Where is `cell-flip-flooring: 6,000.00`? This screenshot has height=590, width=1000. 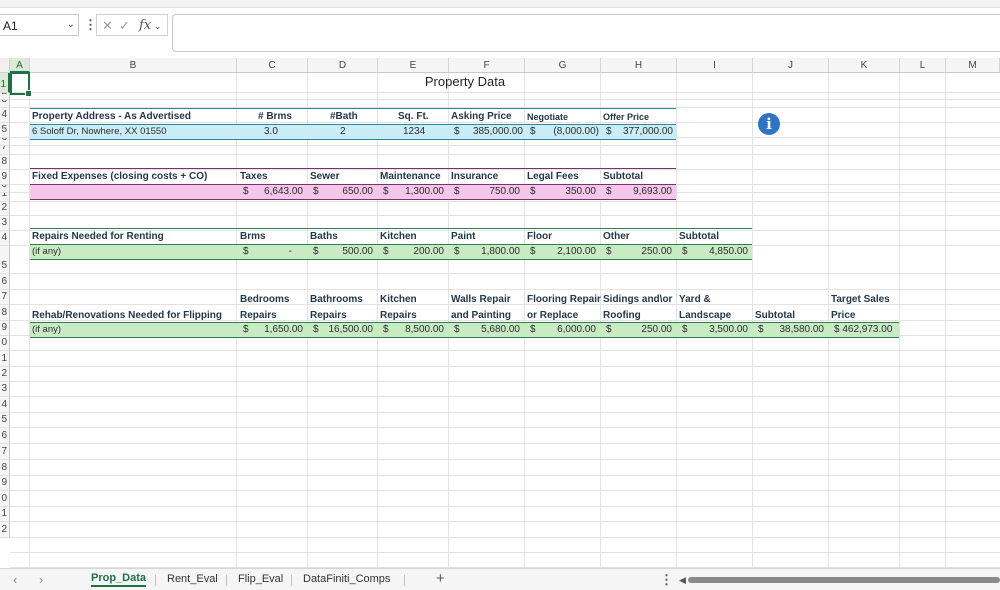
cell-flip-flooring: 6,000.00 is located at coordinates (567, 329).